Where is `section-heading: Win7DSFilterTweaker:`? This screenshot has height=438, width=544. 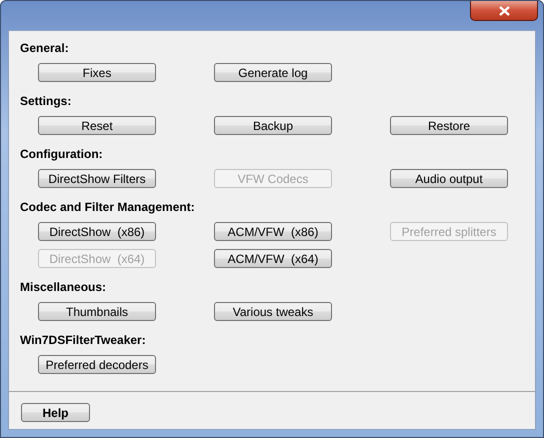
section-heading: Win7DSFilterTweaker: is located at coordinates (83, 340).